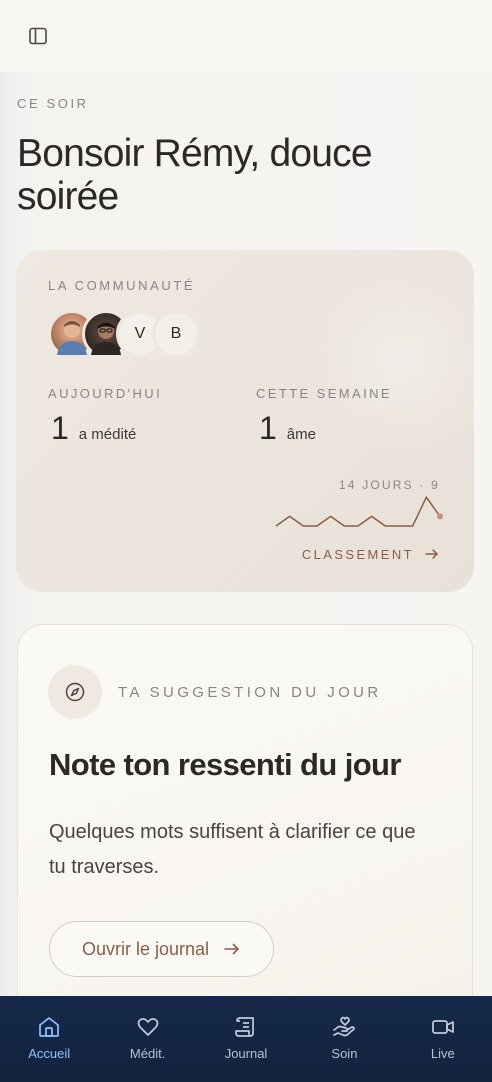 The width and height of the screenshot is (492, 1082). What do you see at coordinates (147, 1027) in the screenshot?
I see `heart-icon` at bounding box center [147, 1027].